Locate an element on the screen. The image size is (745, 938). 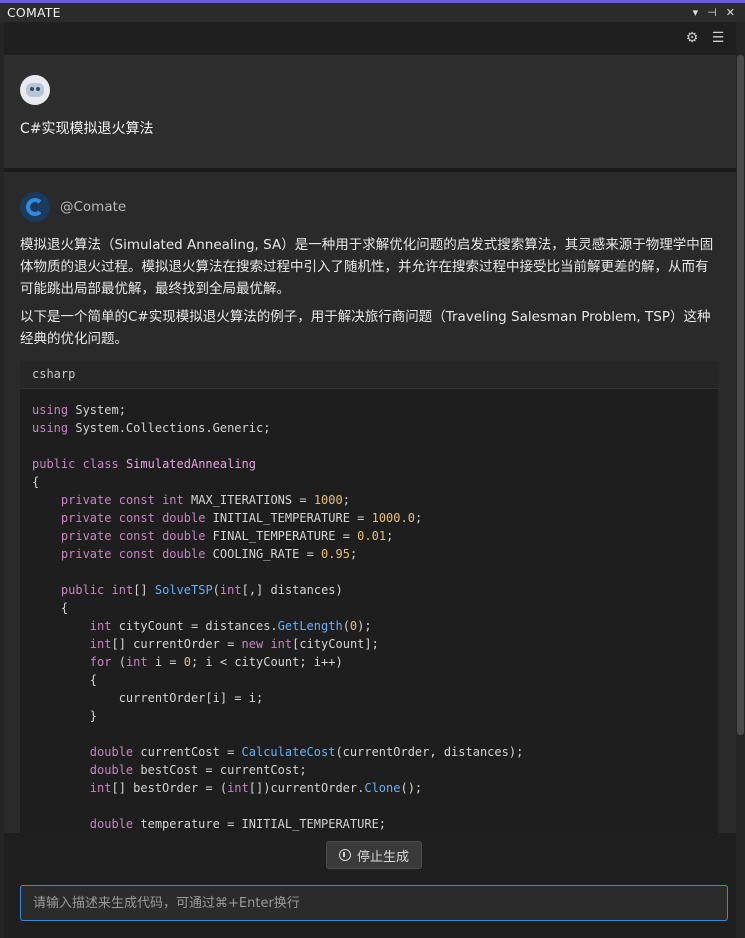
assistant-name: @Comate is located at coordinates (93, 207).